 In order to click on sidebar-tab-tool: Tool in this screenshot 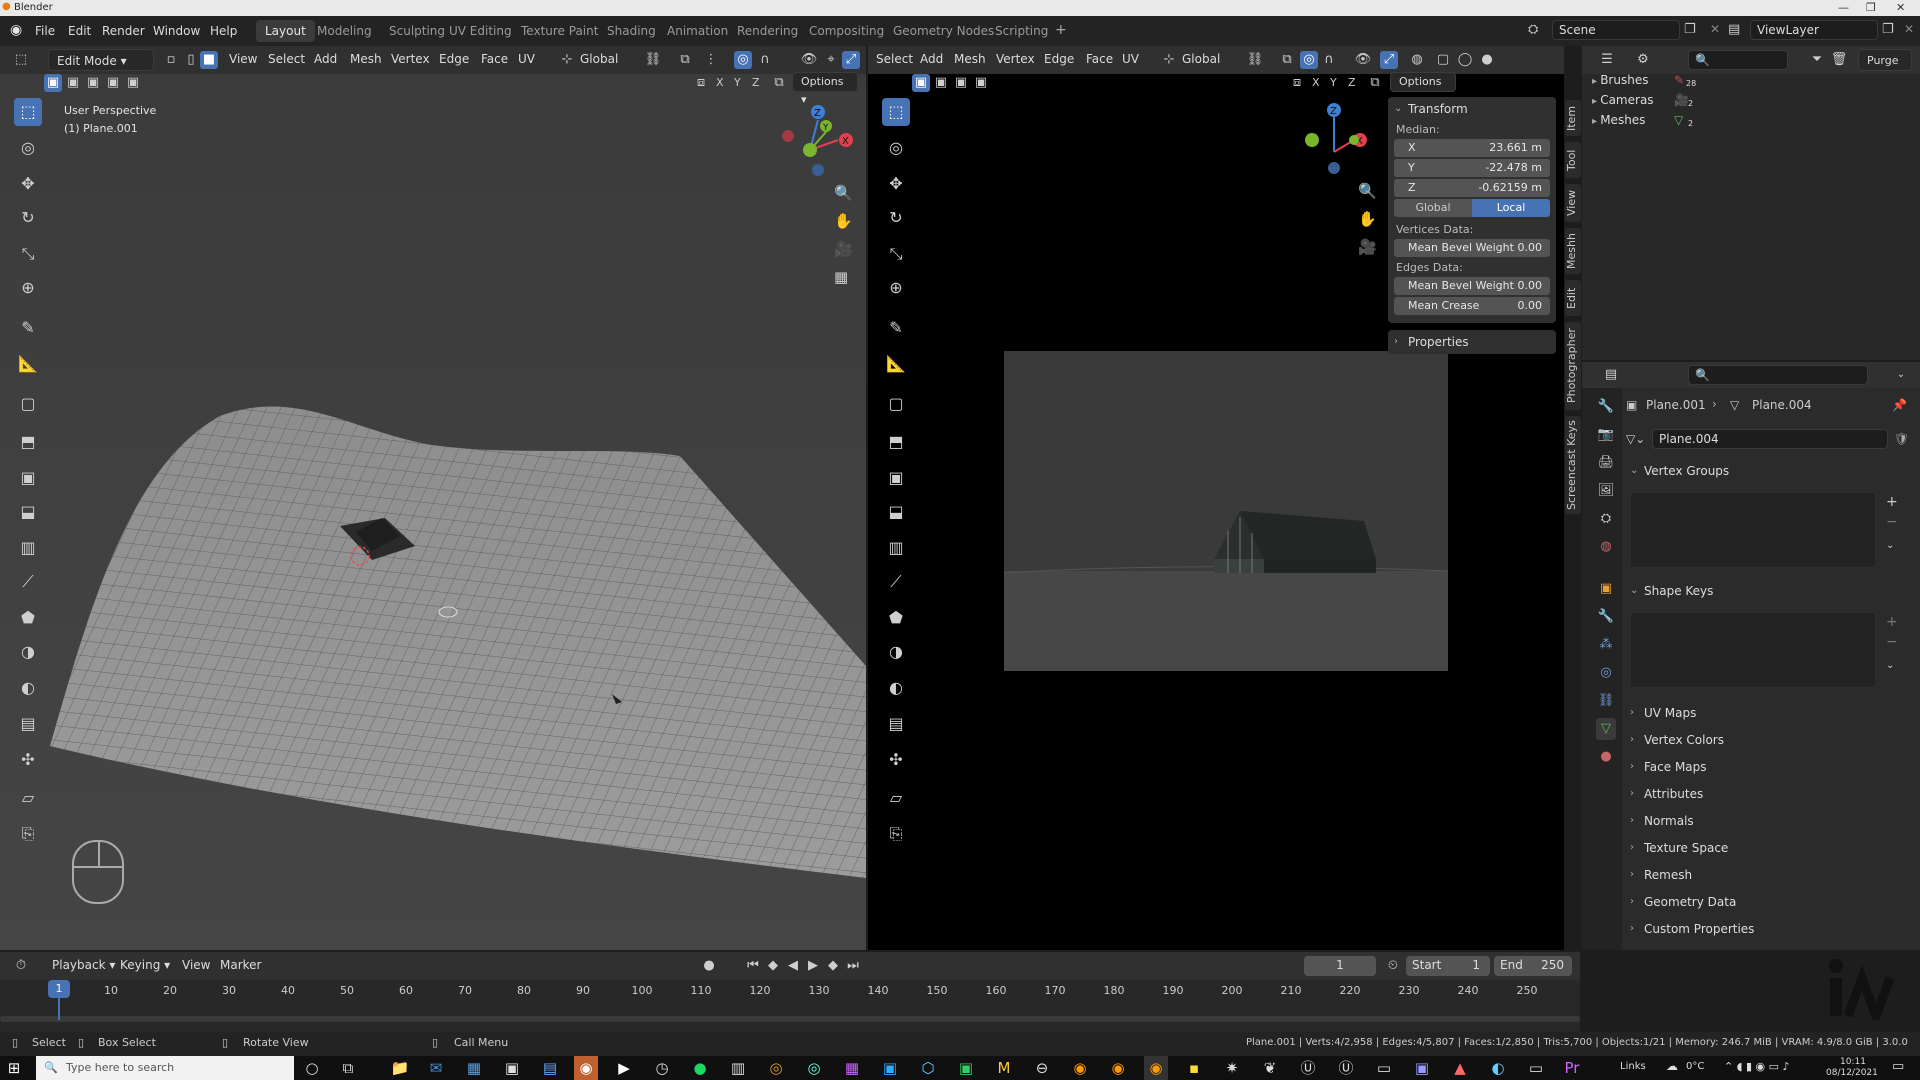, I will do `click(1573, 160)`.